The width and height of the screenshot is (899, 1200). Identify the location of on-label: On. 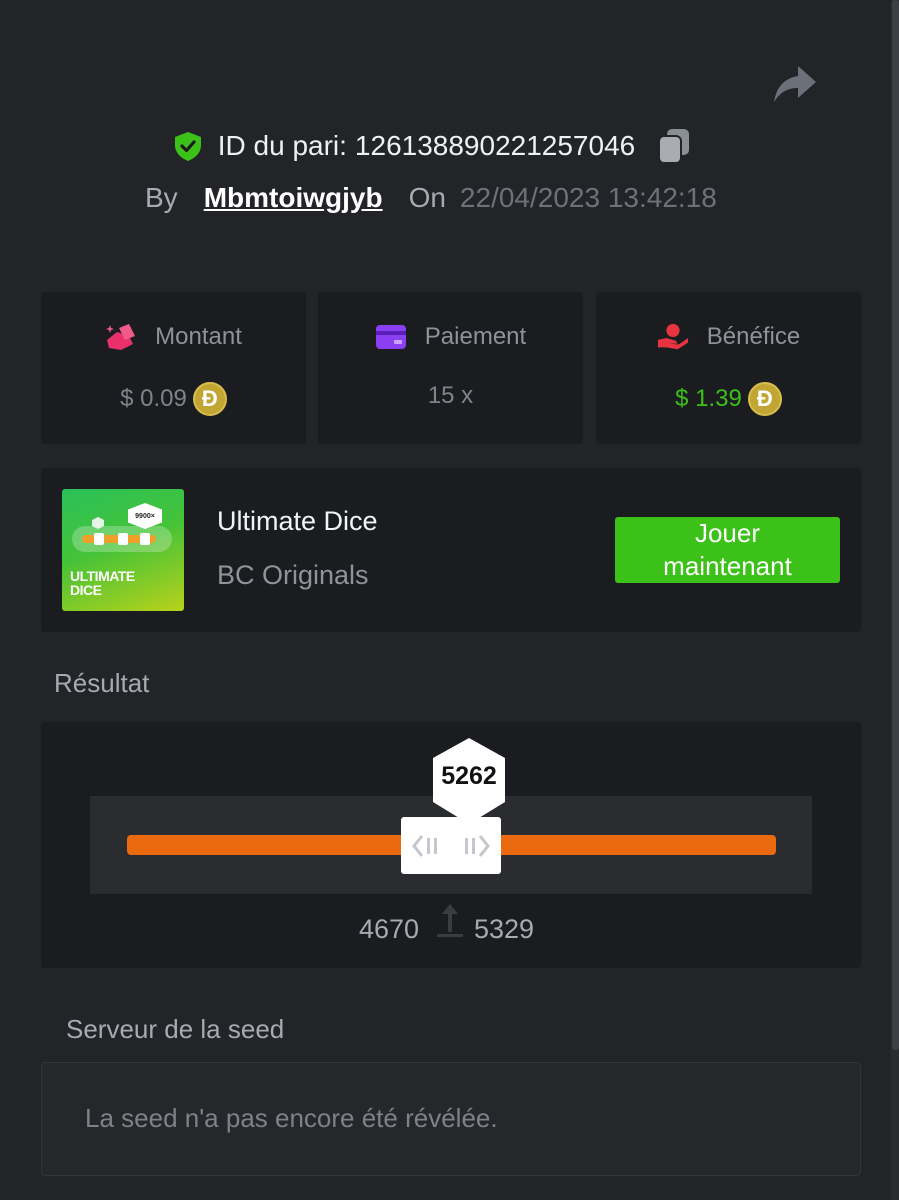
(427, 197).